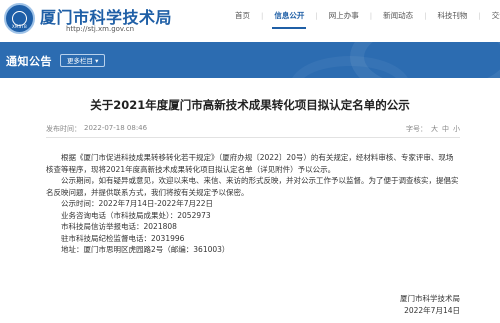 This screenshot has height=323, width=500. Describe the element at coordinates (119, 226) in the screenshot. I see `report-phone: 市科技局信访举报电话：2021808` at that location.